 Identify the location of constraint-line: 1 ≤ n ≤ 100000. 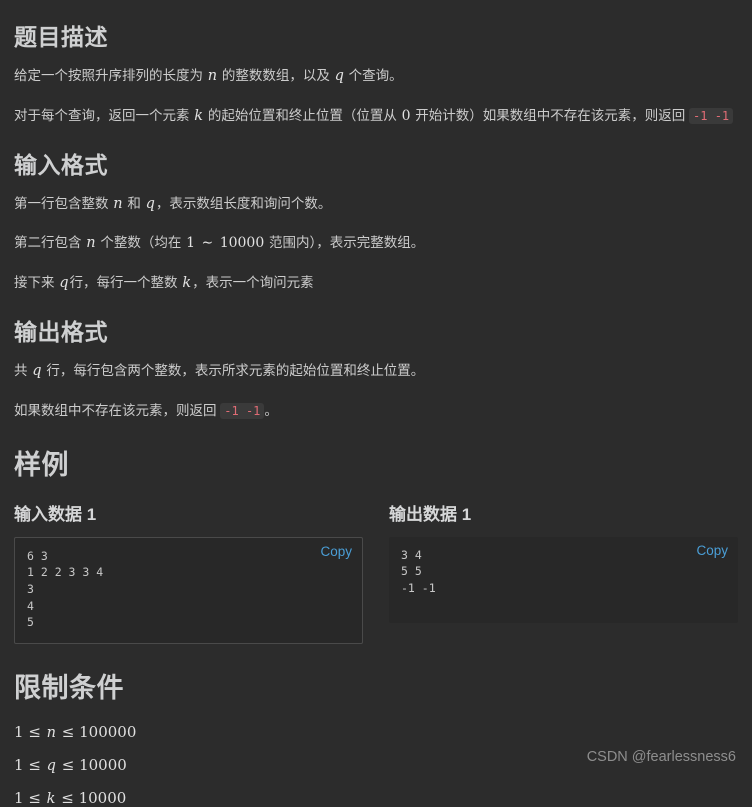
(376, 732).